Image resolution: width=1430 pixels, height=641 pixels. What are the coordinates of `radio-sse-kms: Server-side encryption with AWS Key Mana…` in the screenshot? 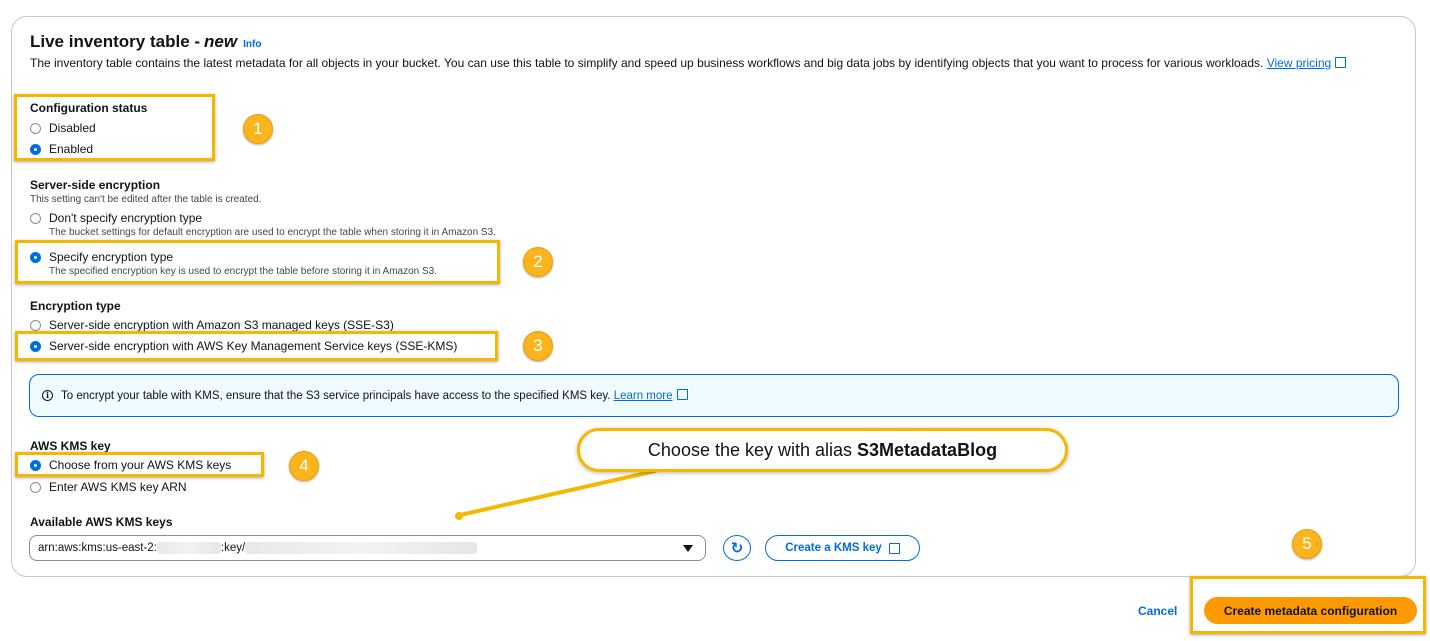 It's located at (243, 346).